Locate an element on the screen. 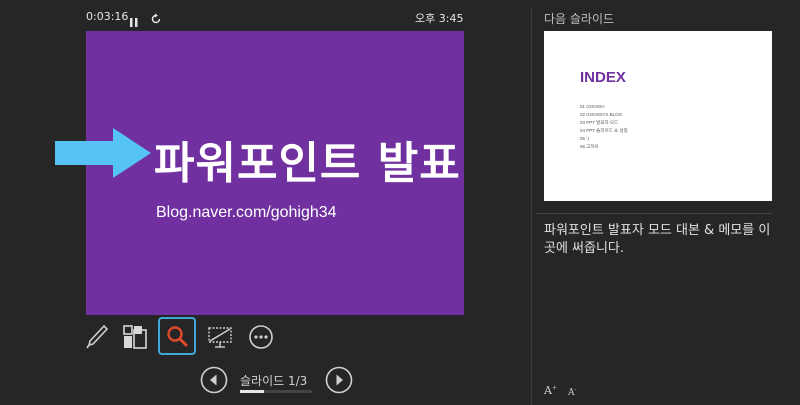  pen-icon is located at coordinates (97, 337).